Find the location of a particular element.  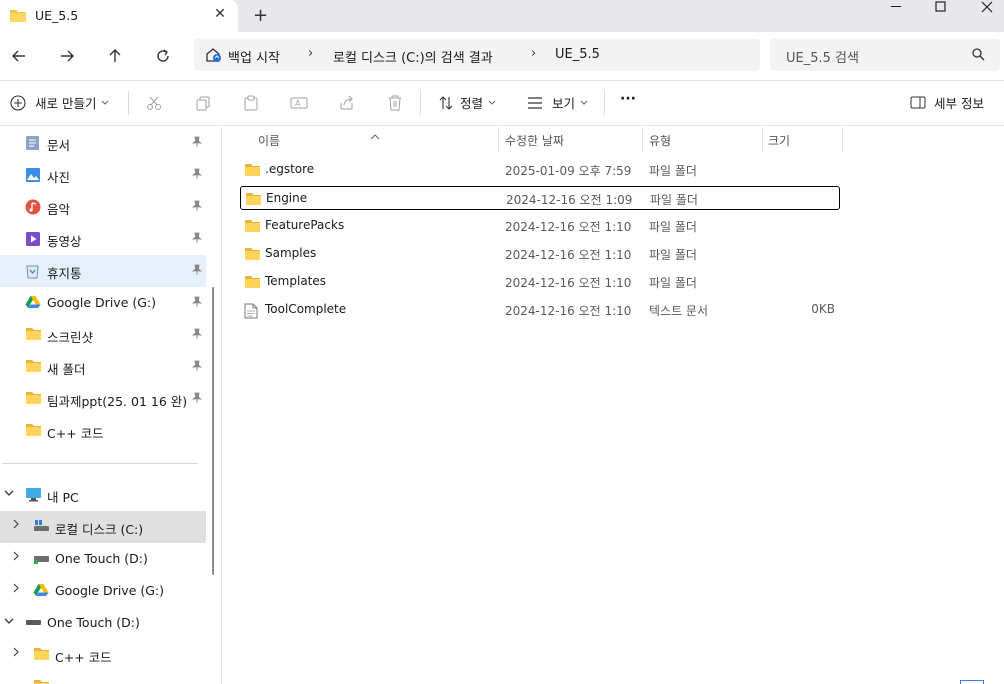

breadcrumb-search-results: 로컬 디스크 (C:)의 검색 결과 is located at coordinates (413, 56).